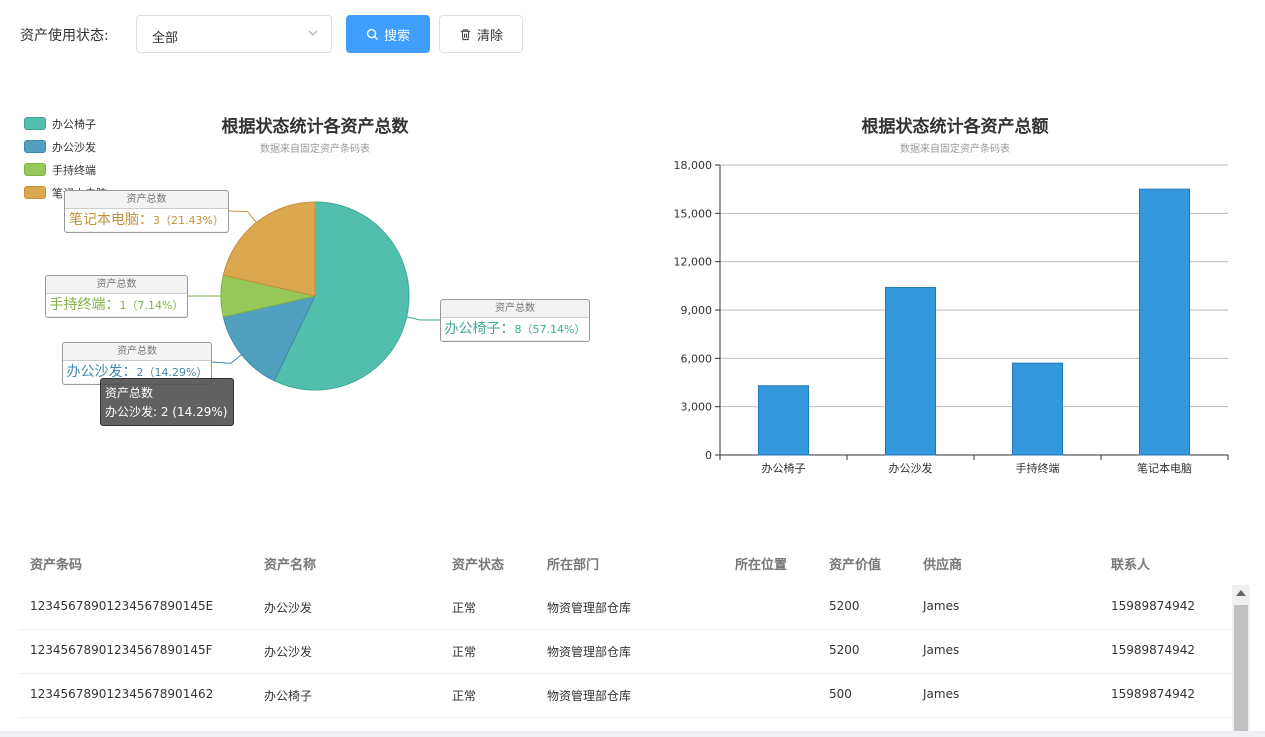 The height and width of the screenshot is (737, 1265). I want to click on x-tick-label: 办公沙发, so click(911, 468).